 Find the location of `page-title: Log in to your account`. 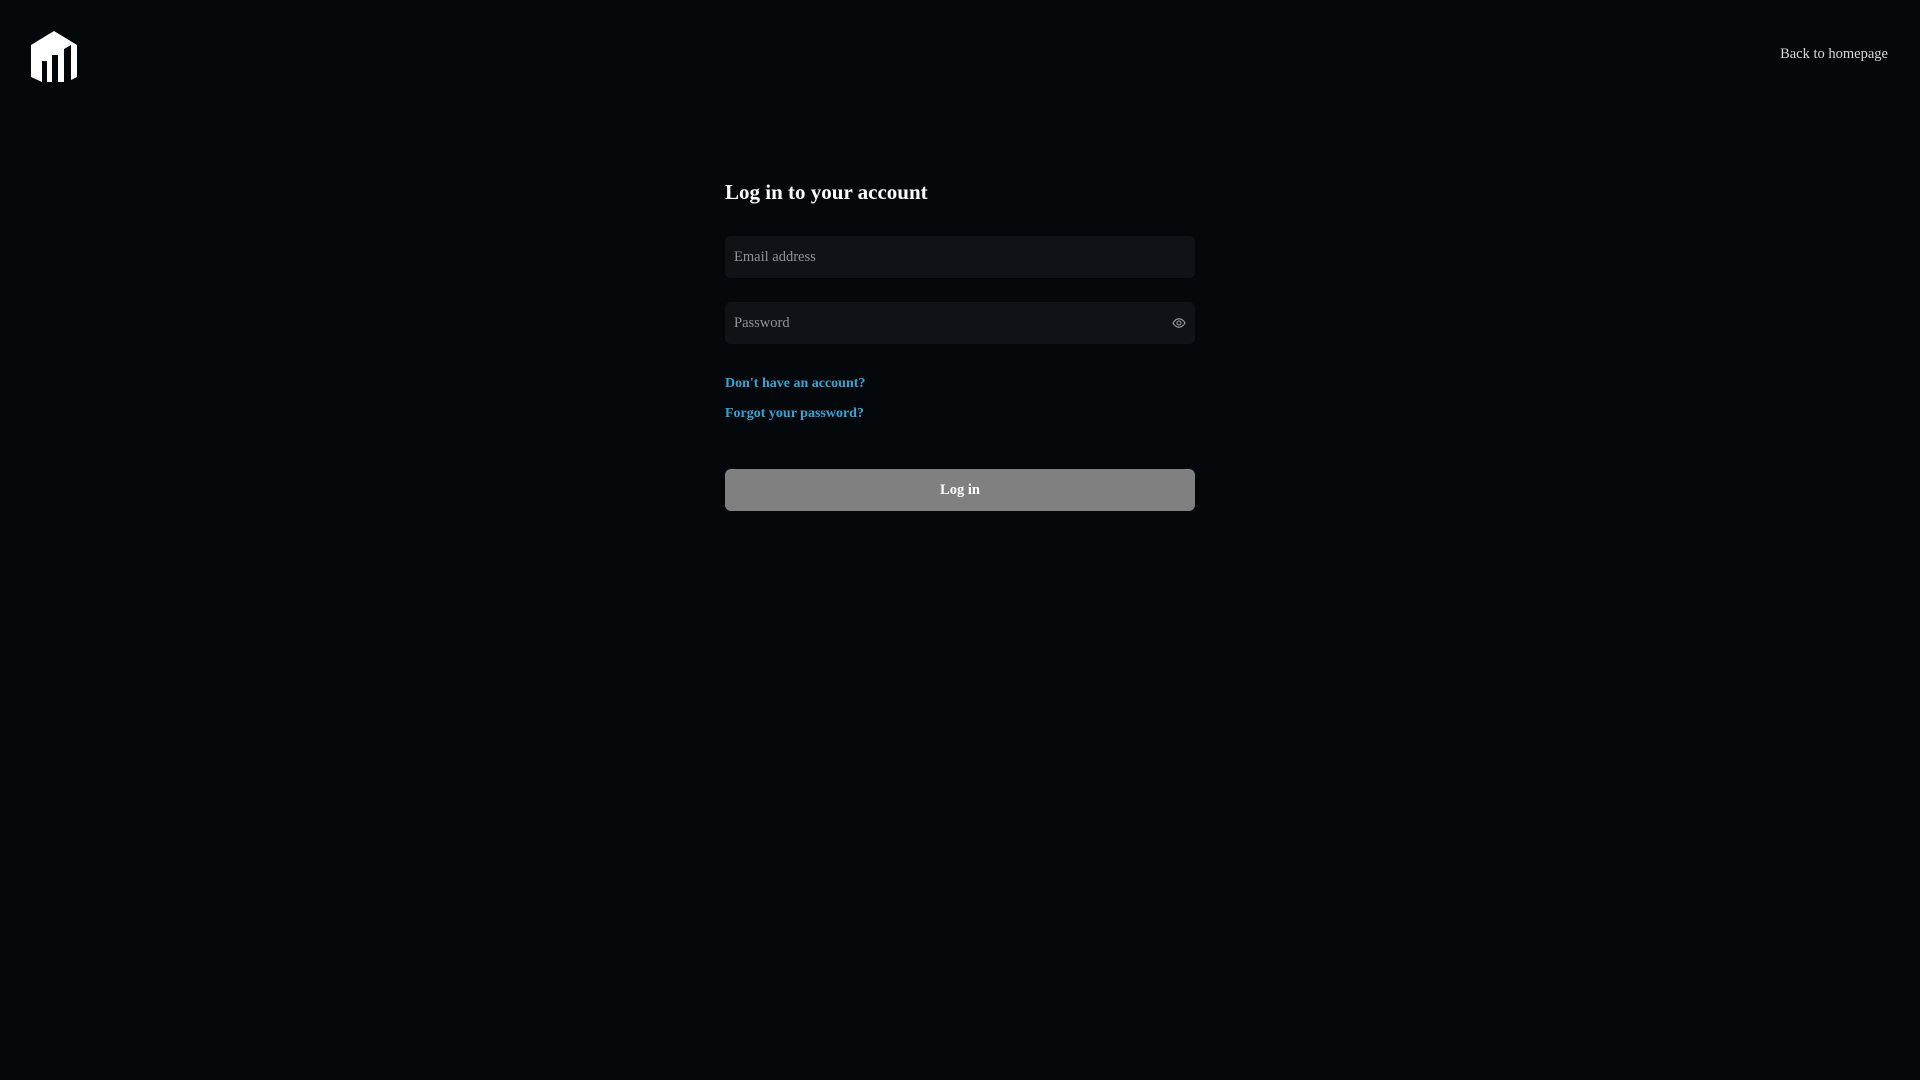

page-title: Log in to your account is located at coordinates (826, 192).